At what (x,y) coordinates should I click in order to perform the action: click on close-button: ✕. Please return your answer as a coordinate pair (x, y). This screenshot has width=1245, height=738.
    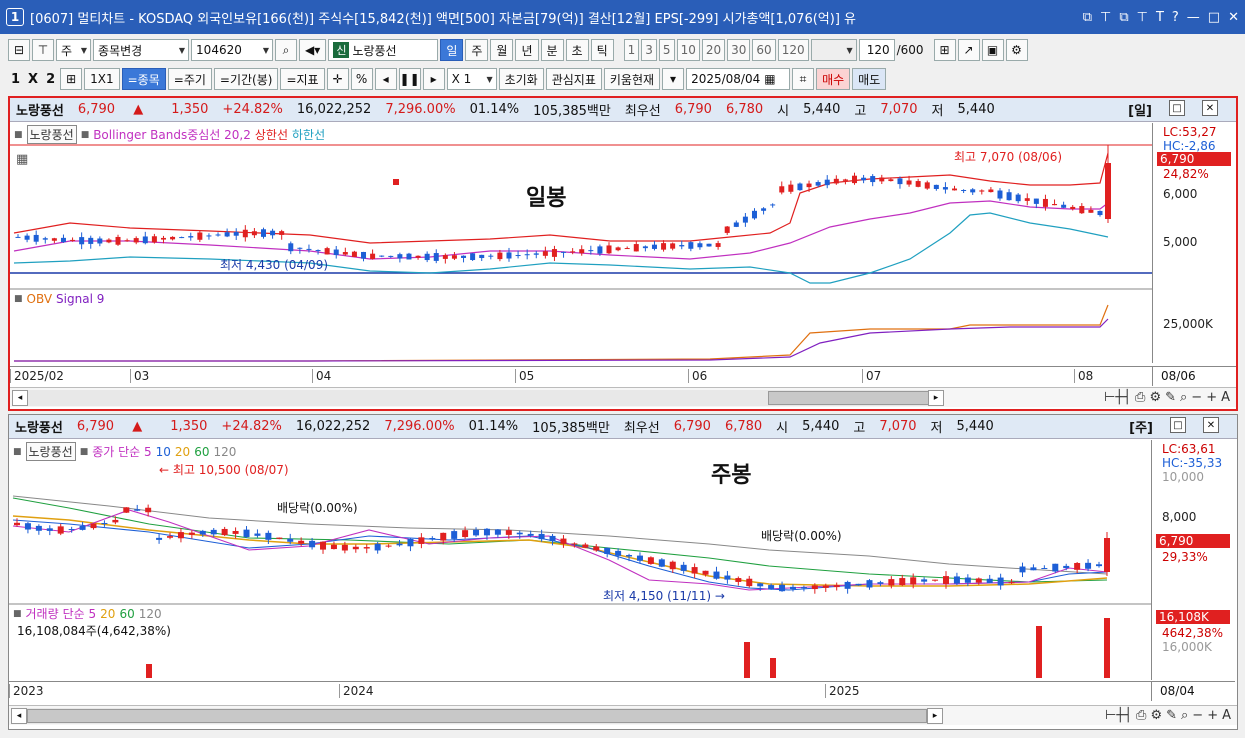
    Looking at the image, I should click on (1233, 17).